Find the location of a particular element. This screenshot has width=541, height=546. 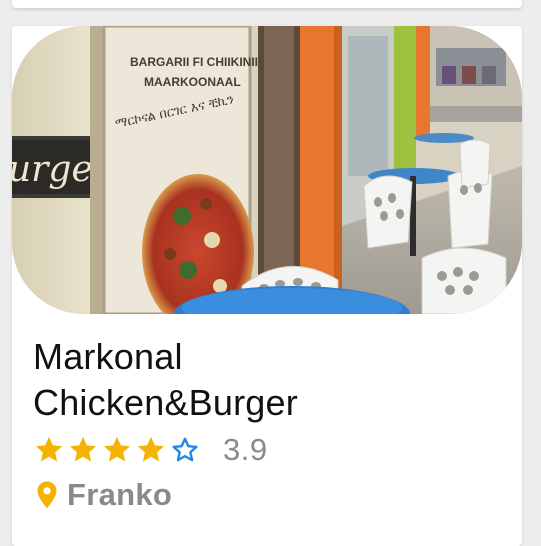

location-text: Franko is located at coordinates (120, 494).